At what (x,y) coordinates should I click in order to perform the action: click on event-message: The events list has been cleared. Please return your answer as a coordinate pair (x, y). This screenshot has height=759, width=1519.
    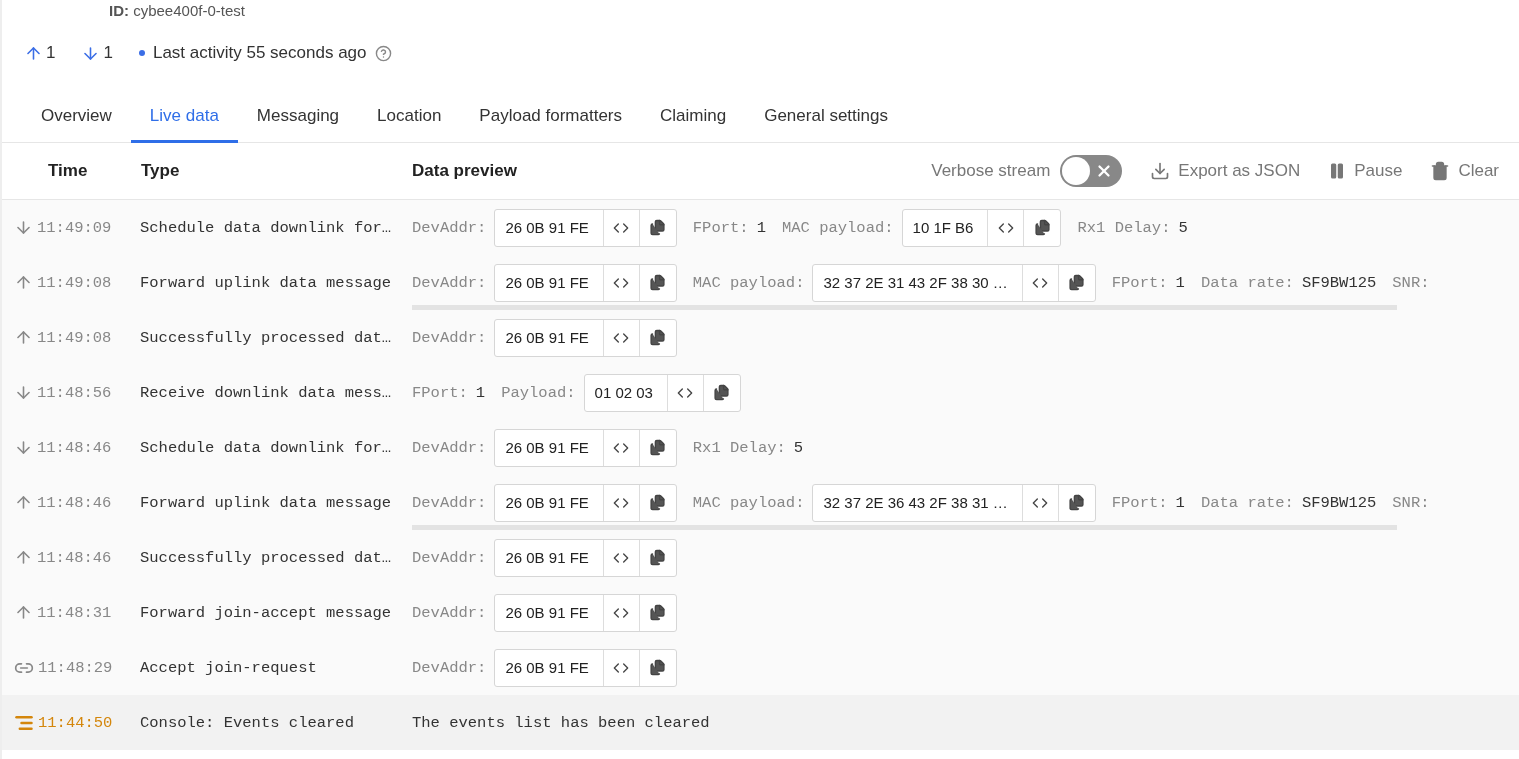
    Looking at the image, I should click on (561, 722).